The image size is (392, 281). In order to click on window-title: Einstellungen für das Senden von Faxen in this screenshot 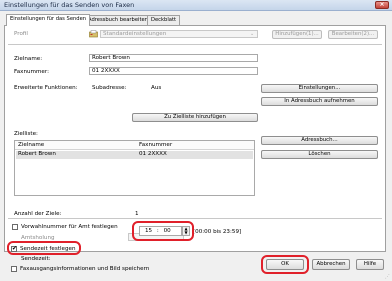, I will do `click(69, 5)`.